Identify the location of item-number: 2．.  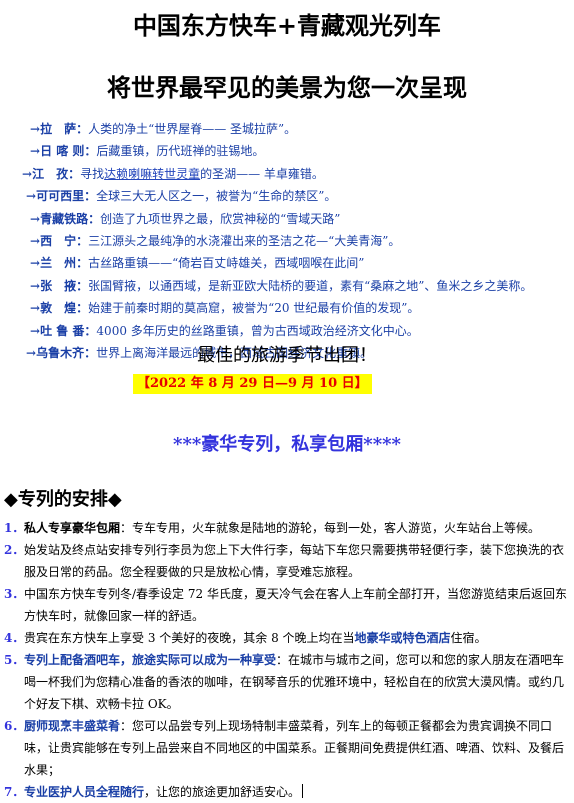
(14, 550).